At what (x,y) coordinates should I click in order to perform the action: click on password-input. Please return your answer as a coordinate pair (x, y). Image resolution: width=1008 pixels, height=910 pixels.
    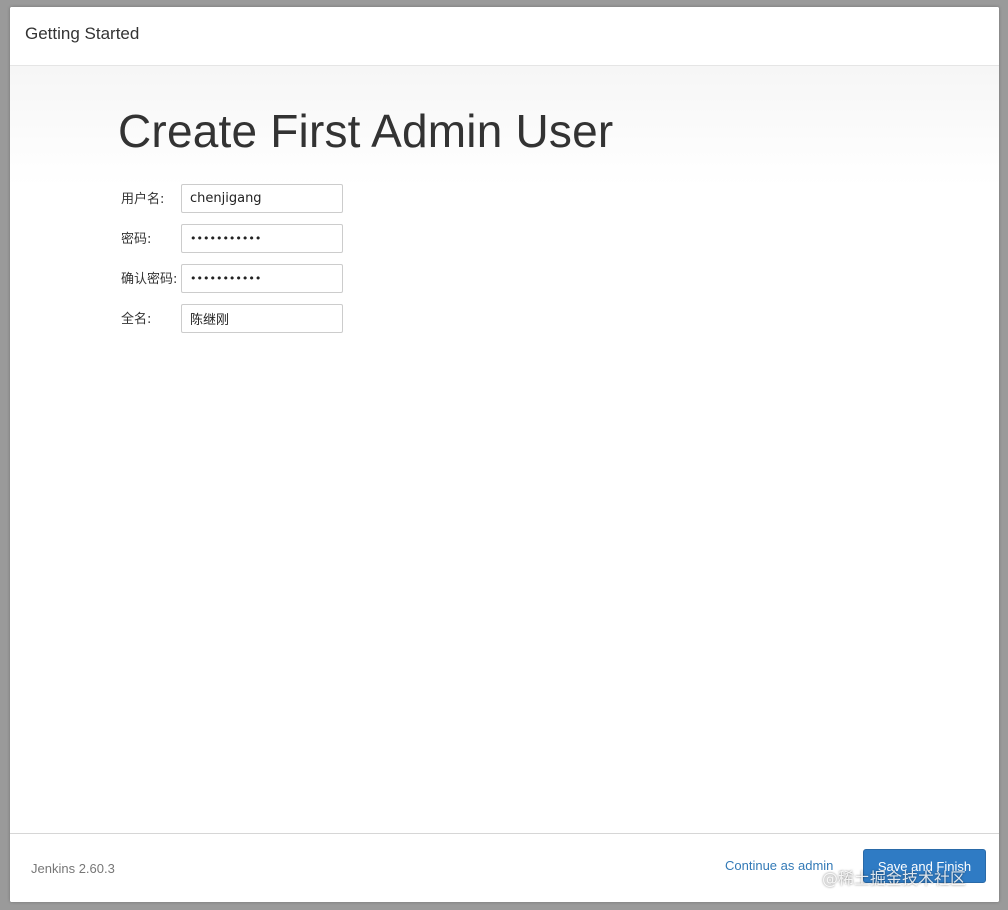
    Looking at the image, I should click on (262, 238).